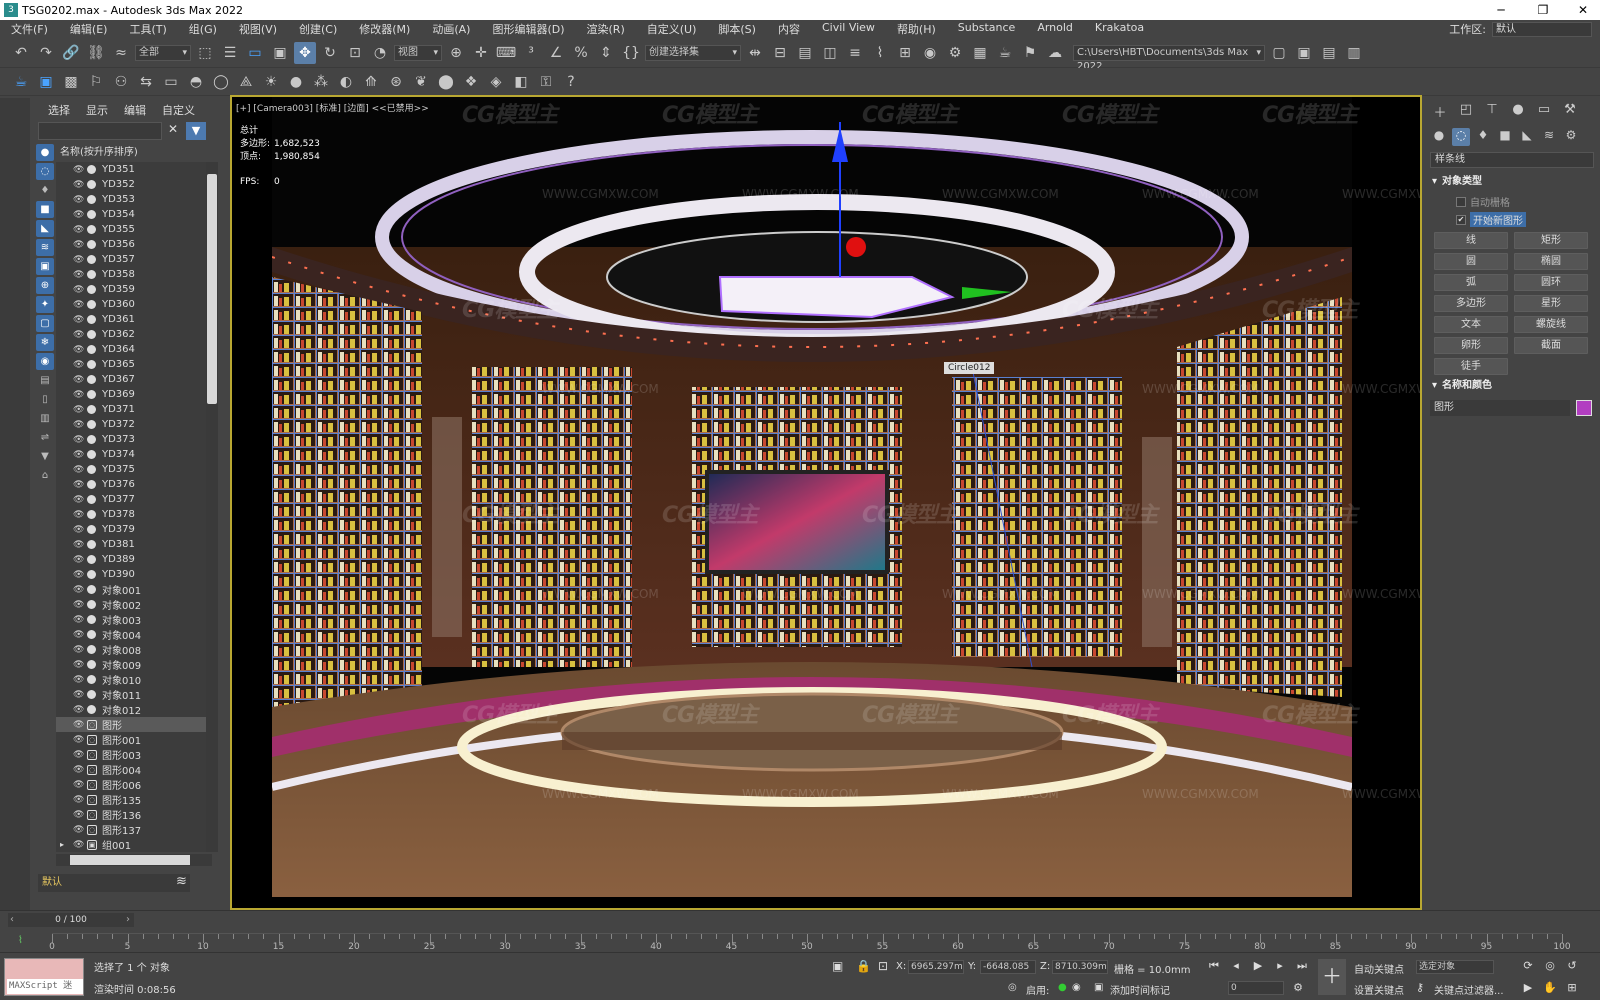 The height and width of the screenshot is (1000, 1600). Describe the element at coordinates (1420, 989) in the screenshot. I see `key-mode-icon: ⚷` at that location.